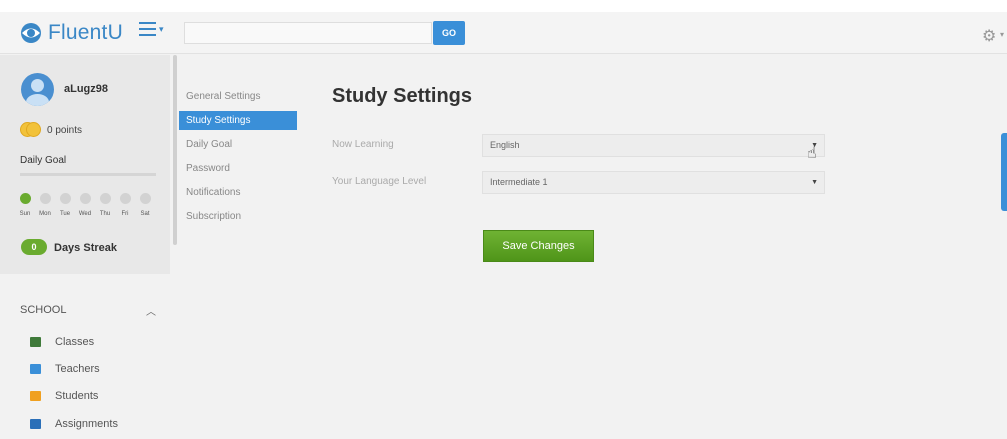  What do you see at coordinates (308, 33) in the screenshot?
I see `search-input` at bounding box center [308, 33].